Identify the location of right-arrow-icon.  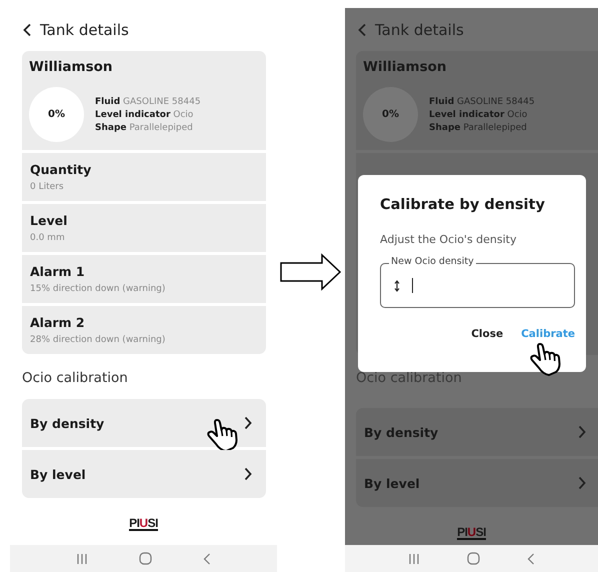
(311, 272).